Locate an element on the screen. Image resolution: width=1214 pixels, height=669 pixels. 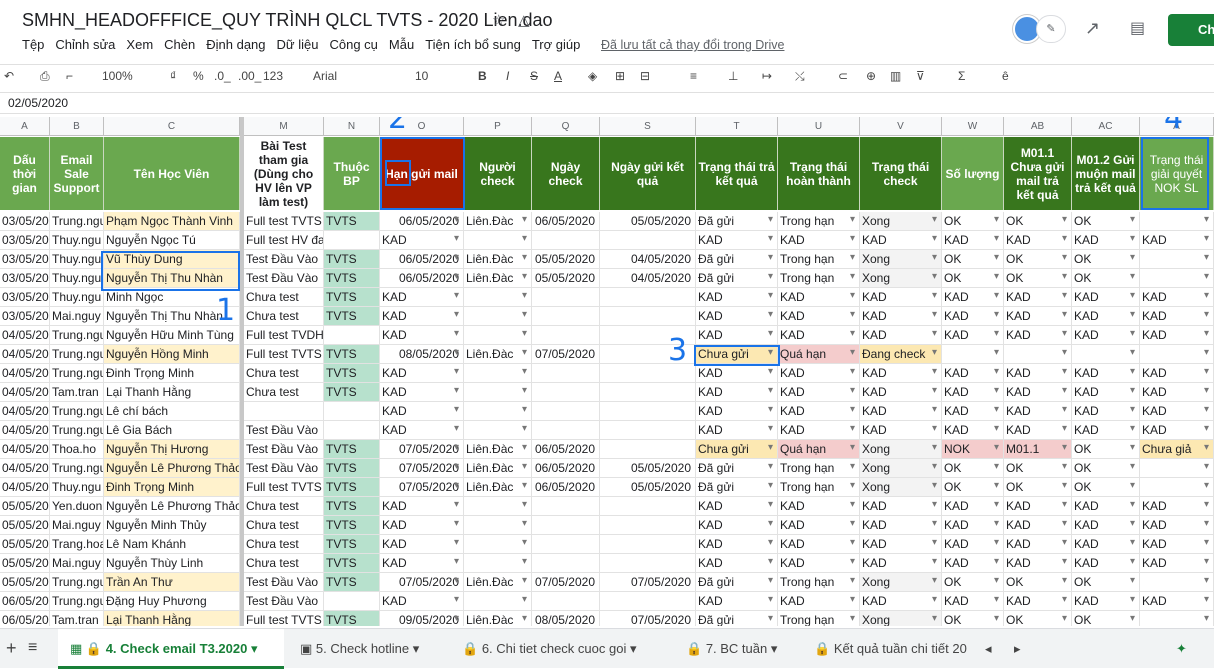
vertical-align-icon: ⊥ is located at coordinates (733, 76).